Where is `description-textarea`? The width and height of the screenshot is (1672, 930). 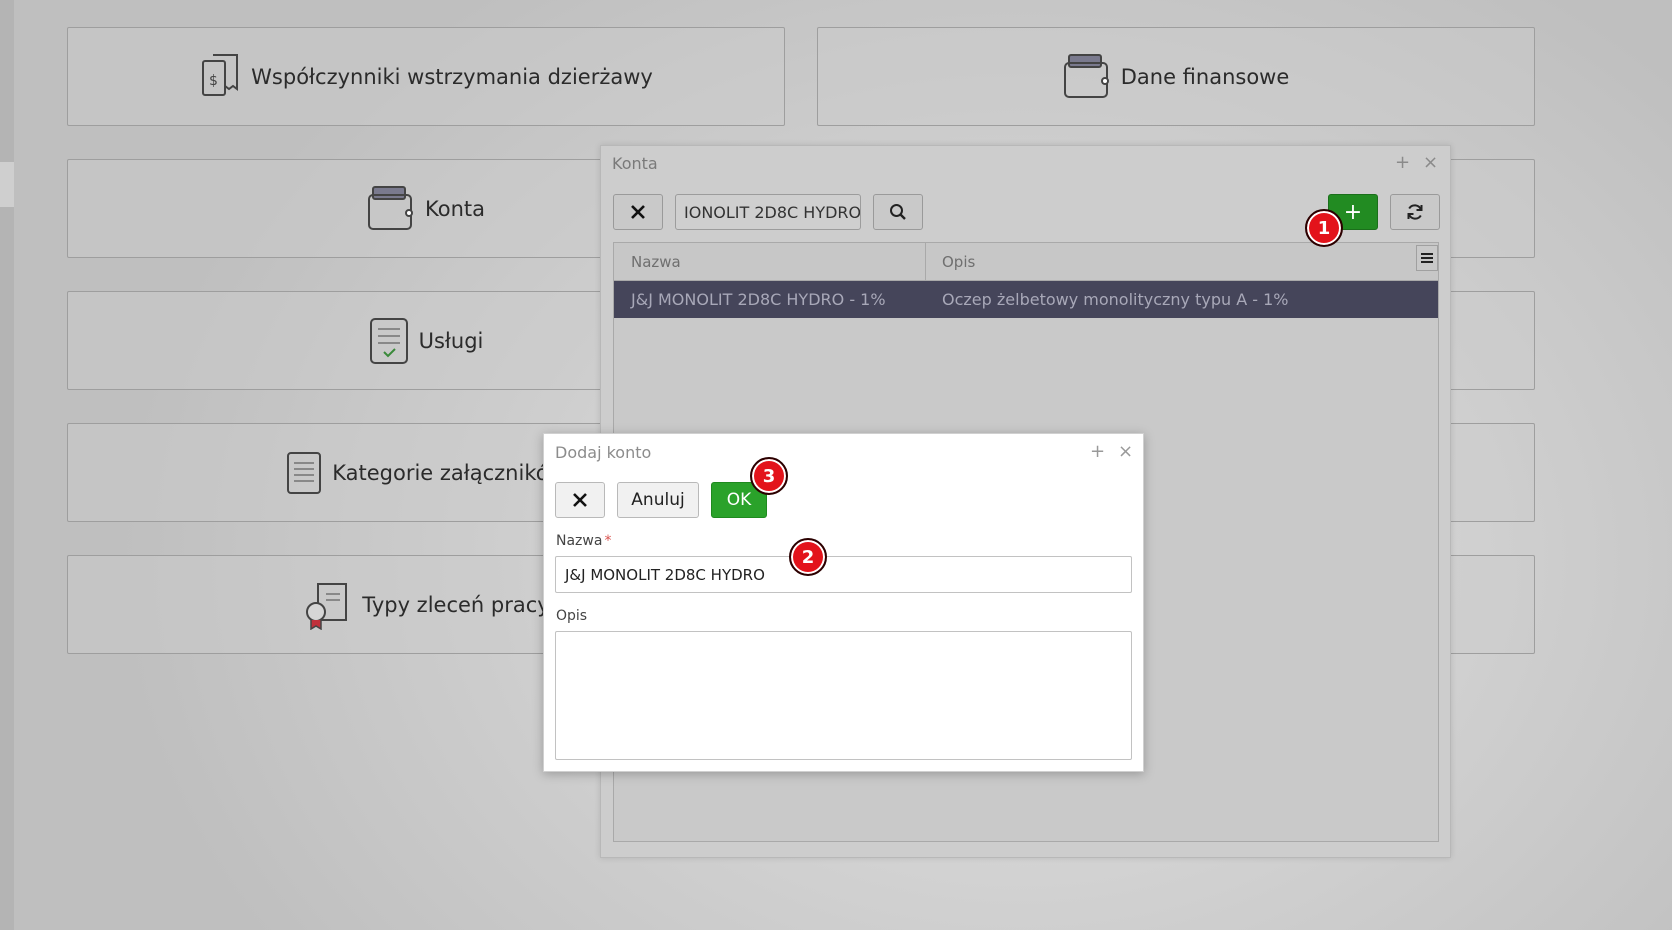
description-textarea is located at coordinates (843, 695).